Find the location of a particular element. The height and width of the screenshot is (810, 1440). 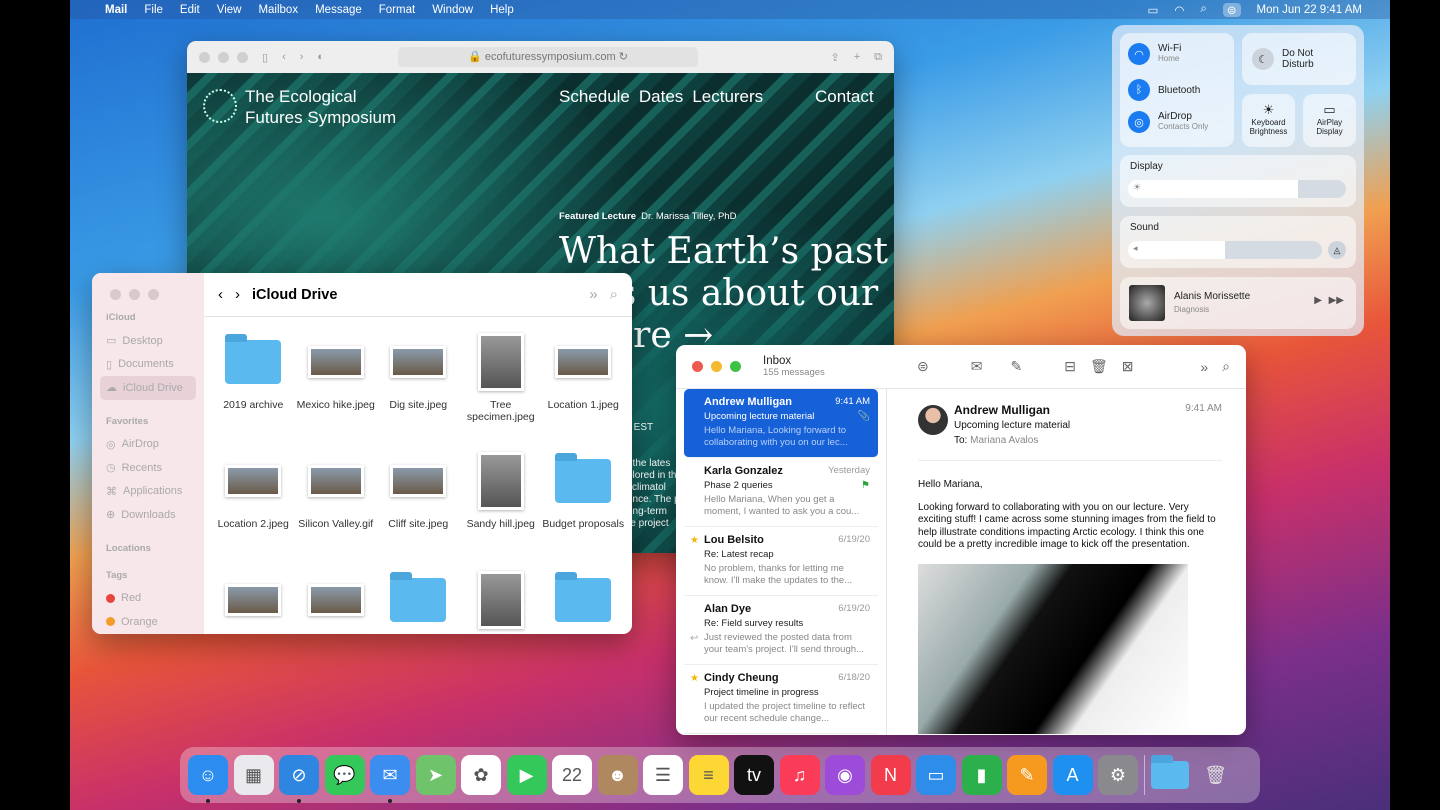

nav-contact: Contact is located at coordinates (844, 97).